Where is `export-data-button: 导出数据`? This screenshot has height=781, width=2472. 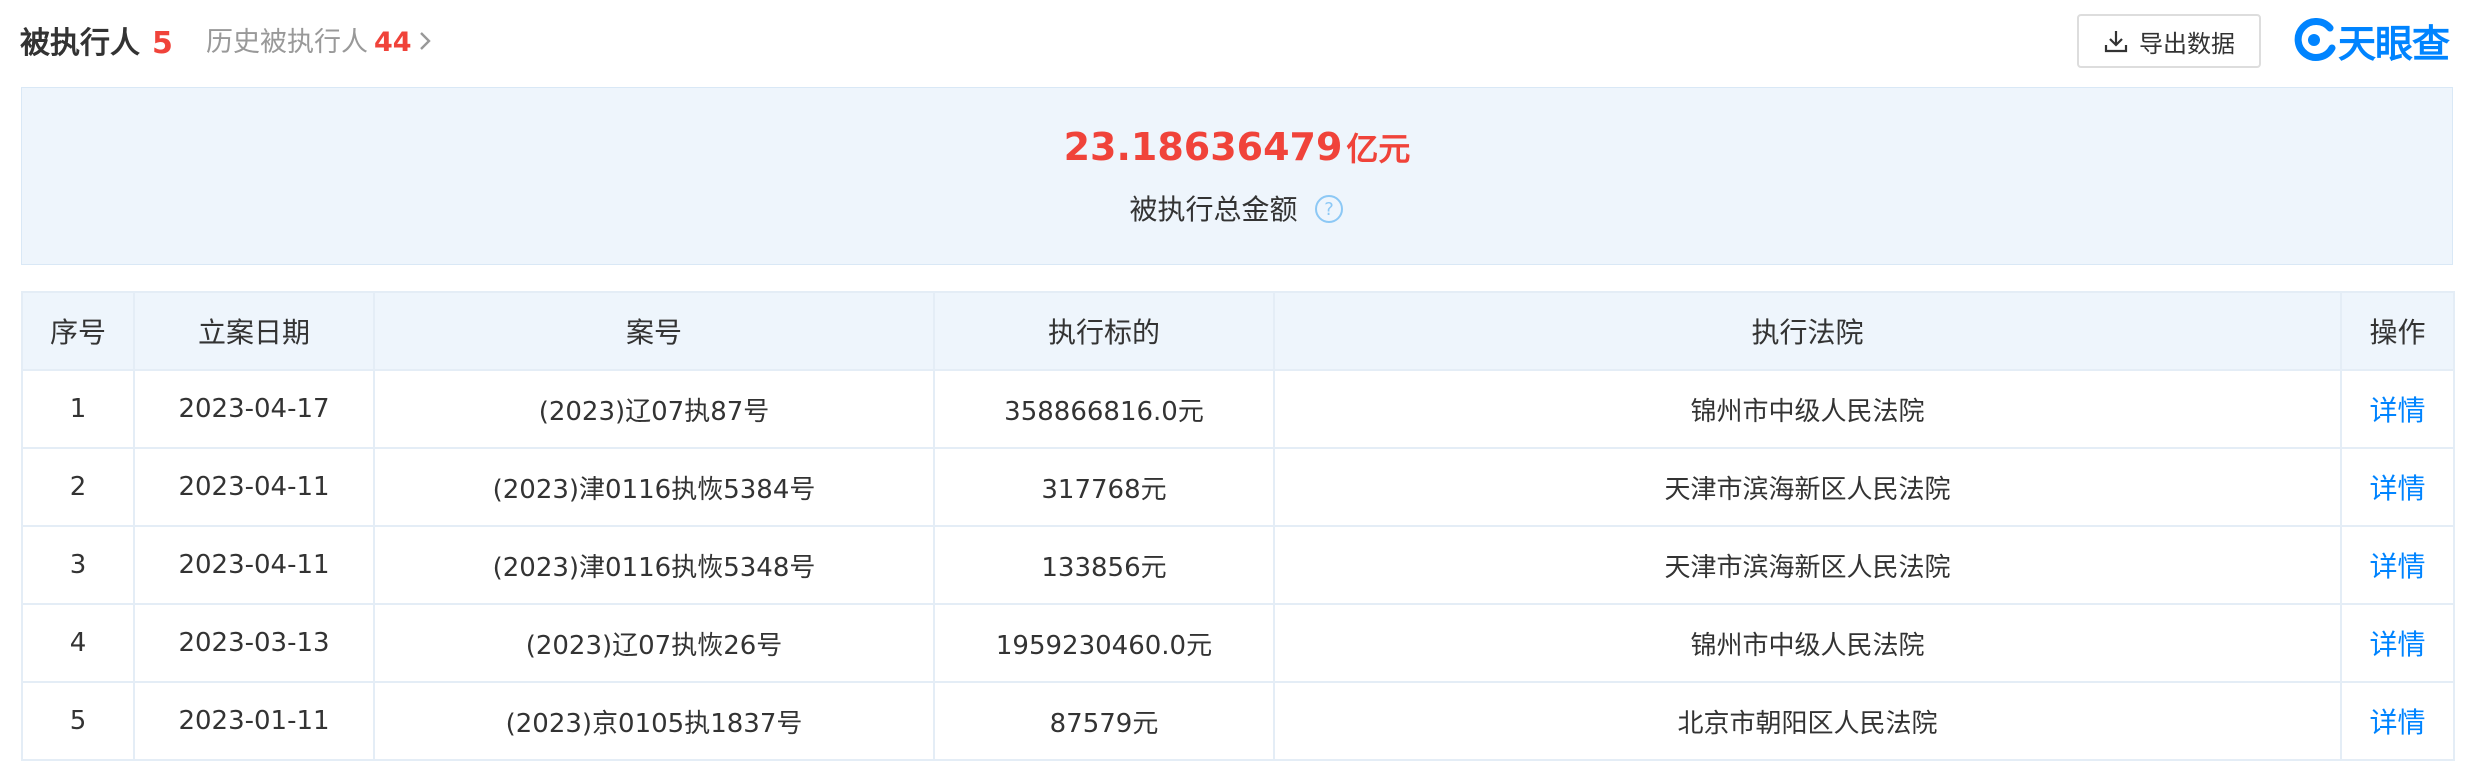 export-data-button: 导出数据 is located at coordinates (2169, 41).